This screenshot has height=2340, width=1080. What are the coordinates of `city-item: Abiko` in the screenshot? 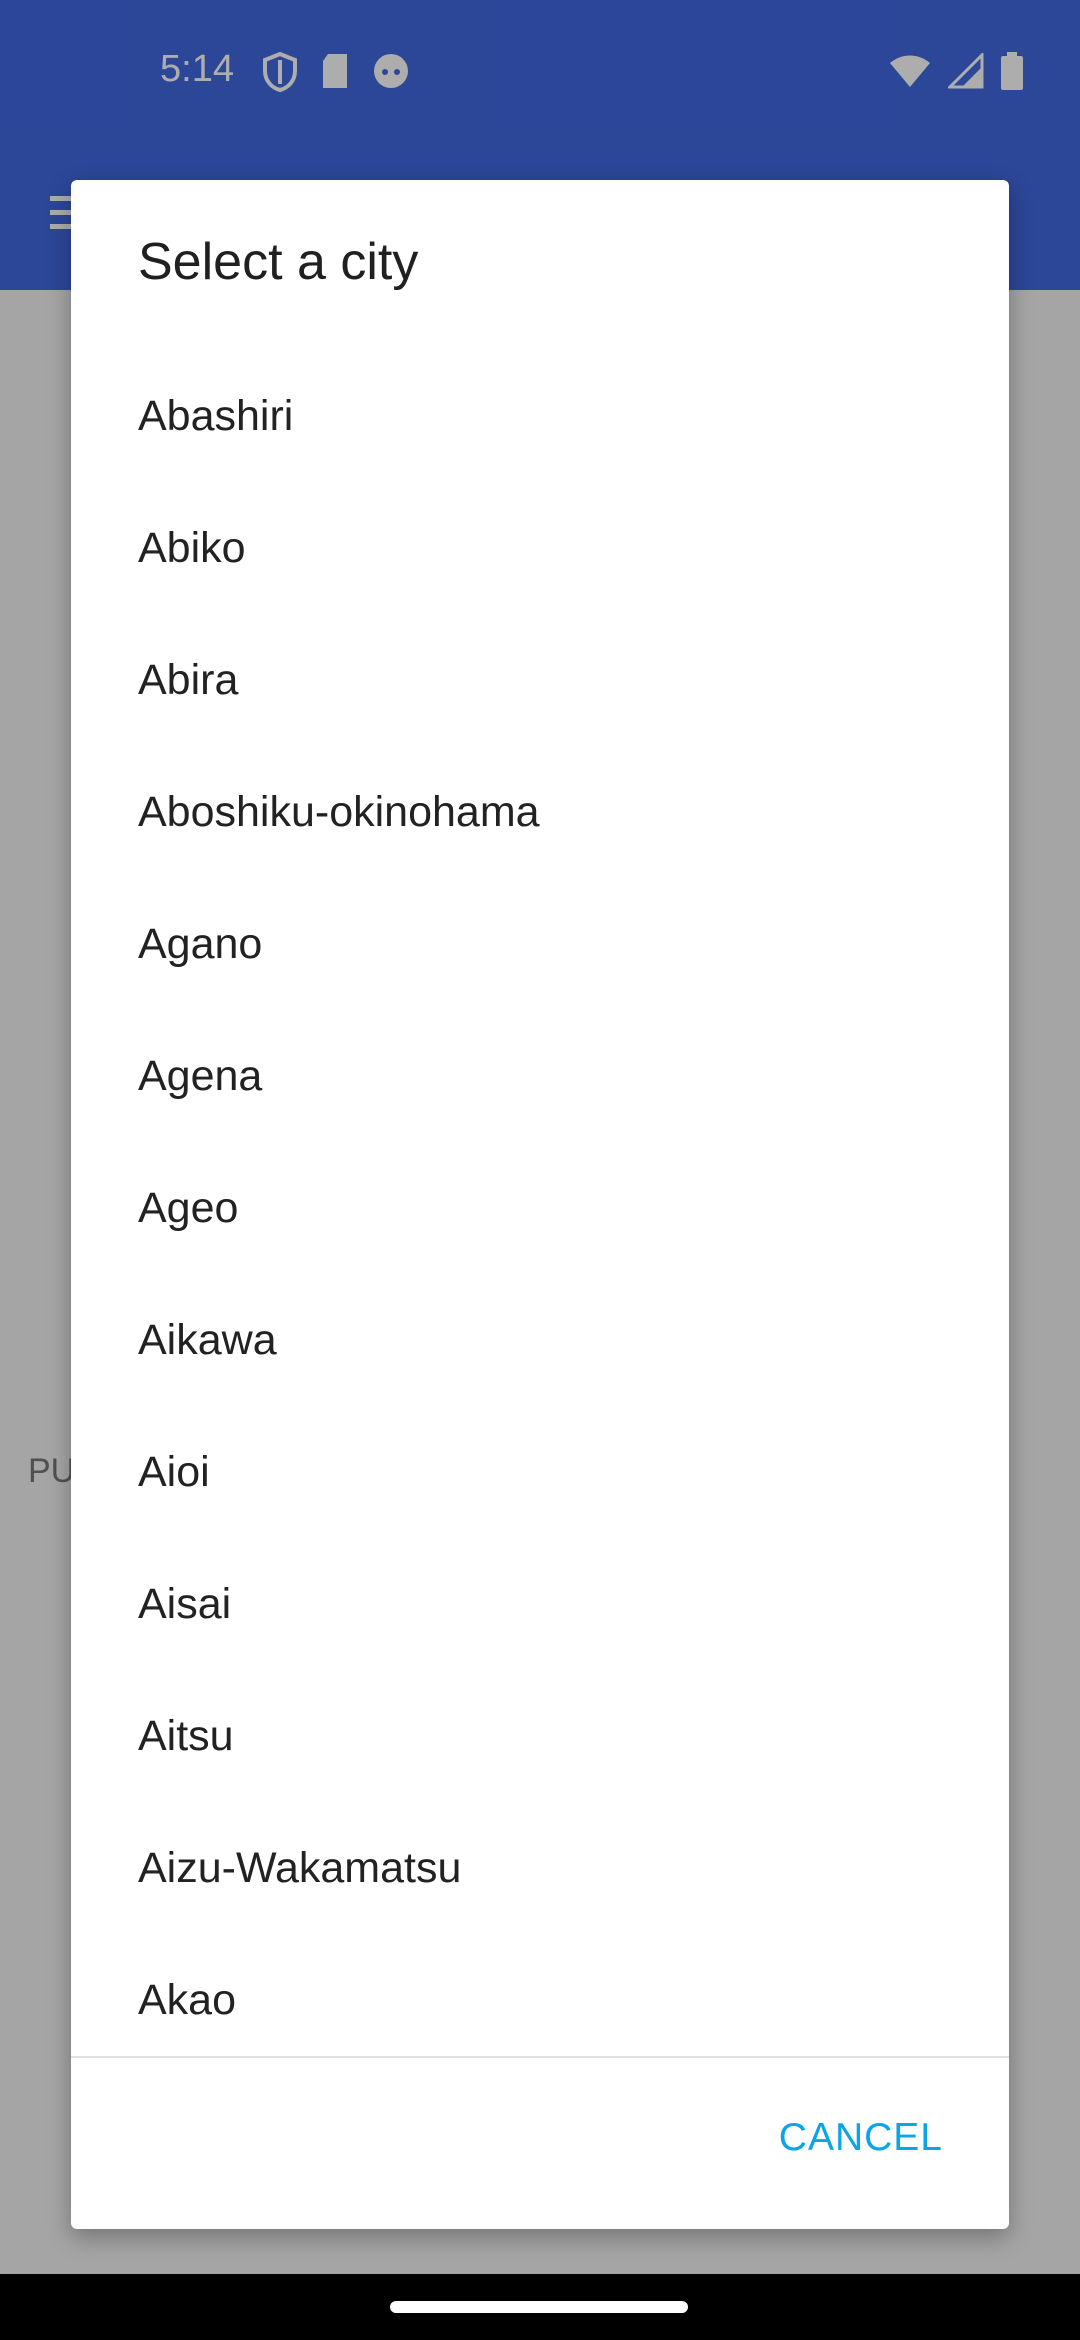 It's located at (540, 548).